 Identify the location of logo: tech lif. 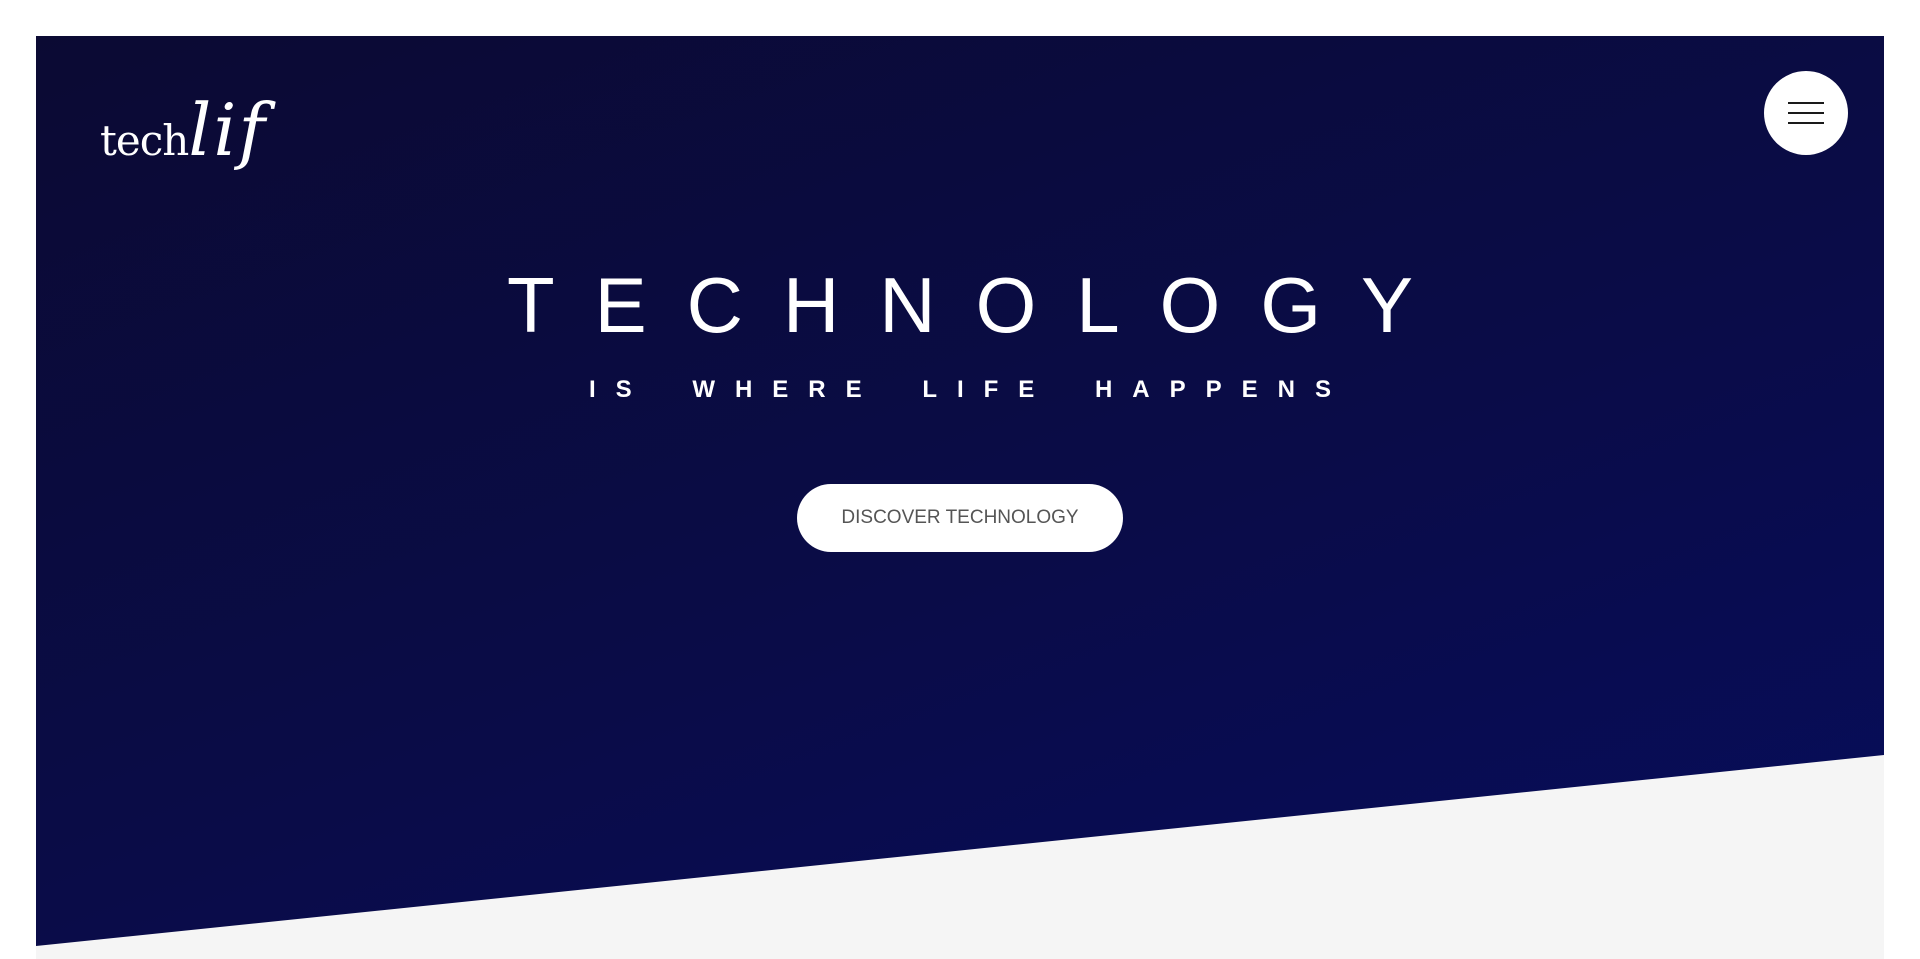
(183, 130).